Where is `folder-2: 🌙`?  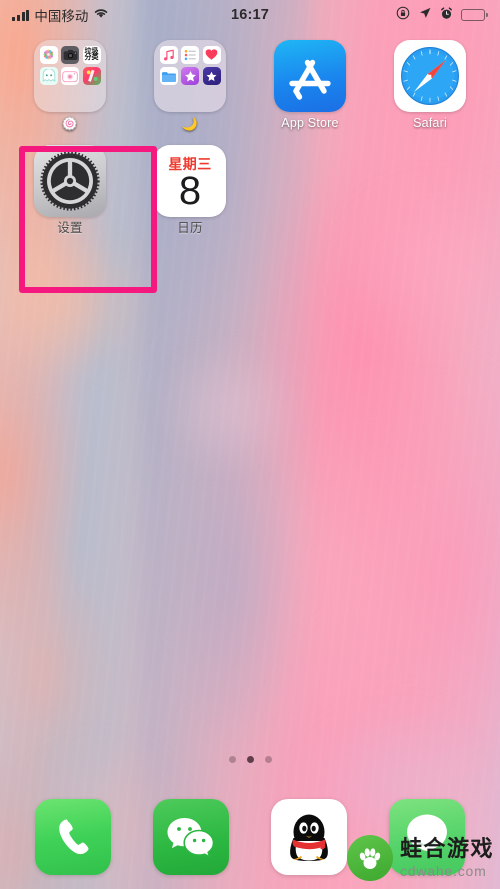 folder-2: 🌙 is located at coordinates (190, 85).